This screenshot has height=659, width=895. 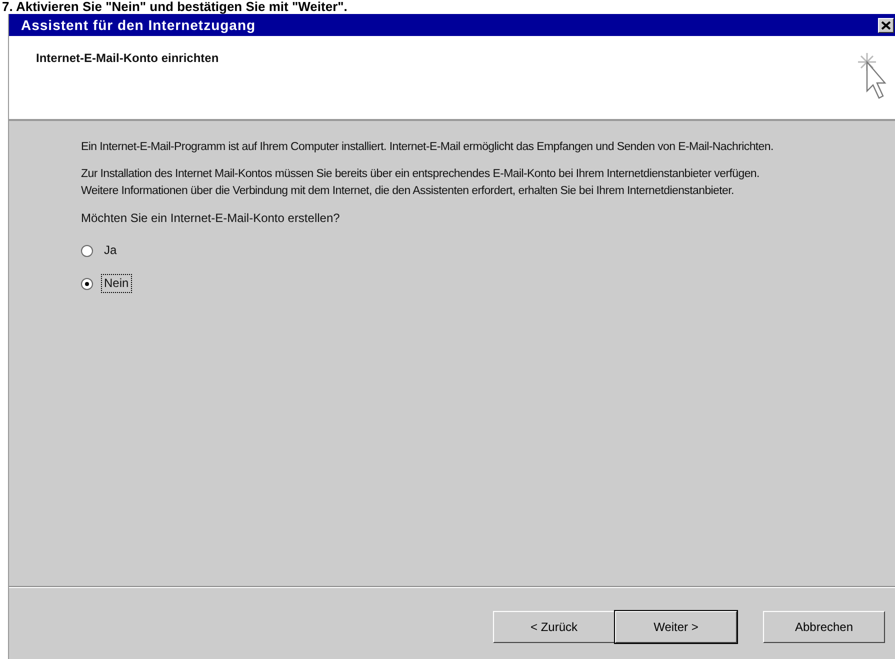 What do you see at coordinates (211, 218) in the screenshot?
I see `question-text: Möchten Sie ein Internet-E-Mail-Konto erstellen?` at bounding box center [211, 218].